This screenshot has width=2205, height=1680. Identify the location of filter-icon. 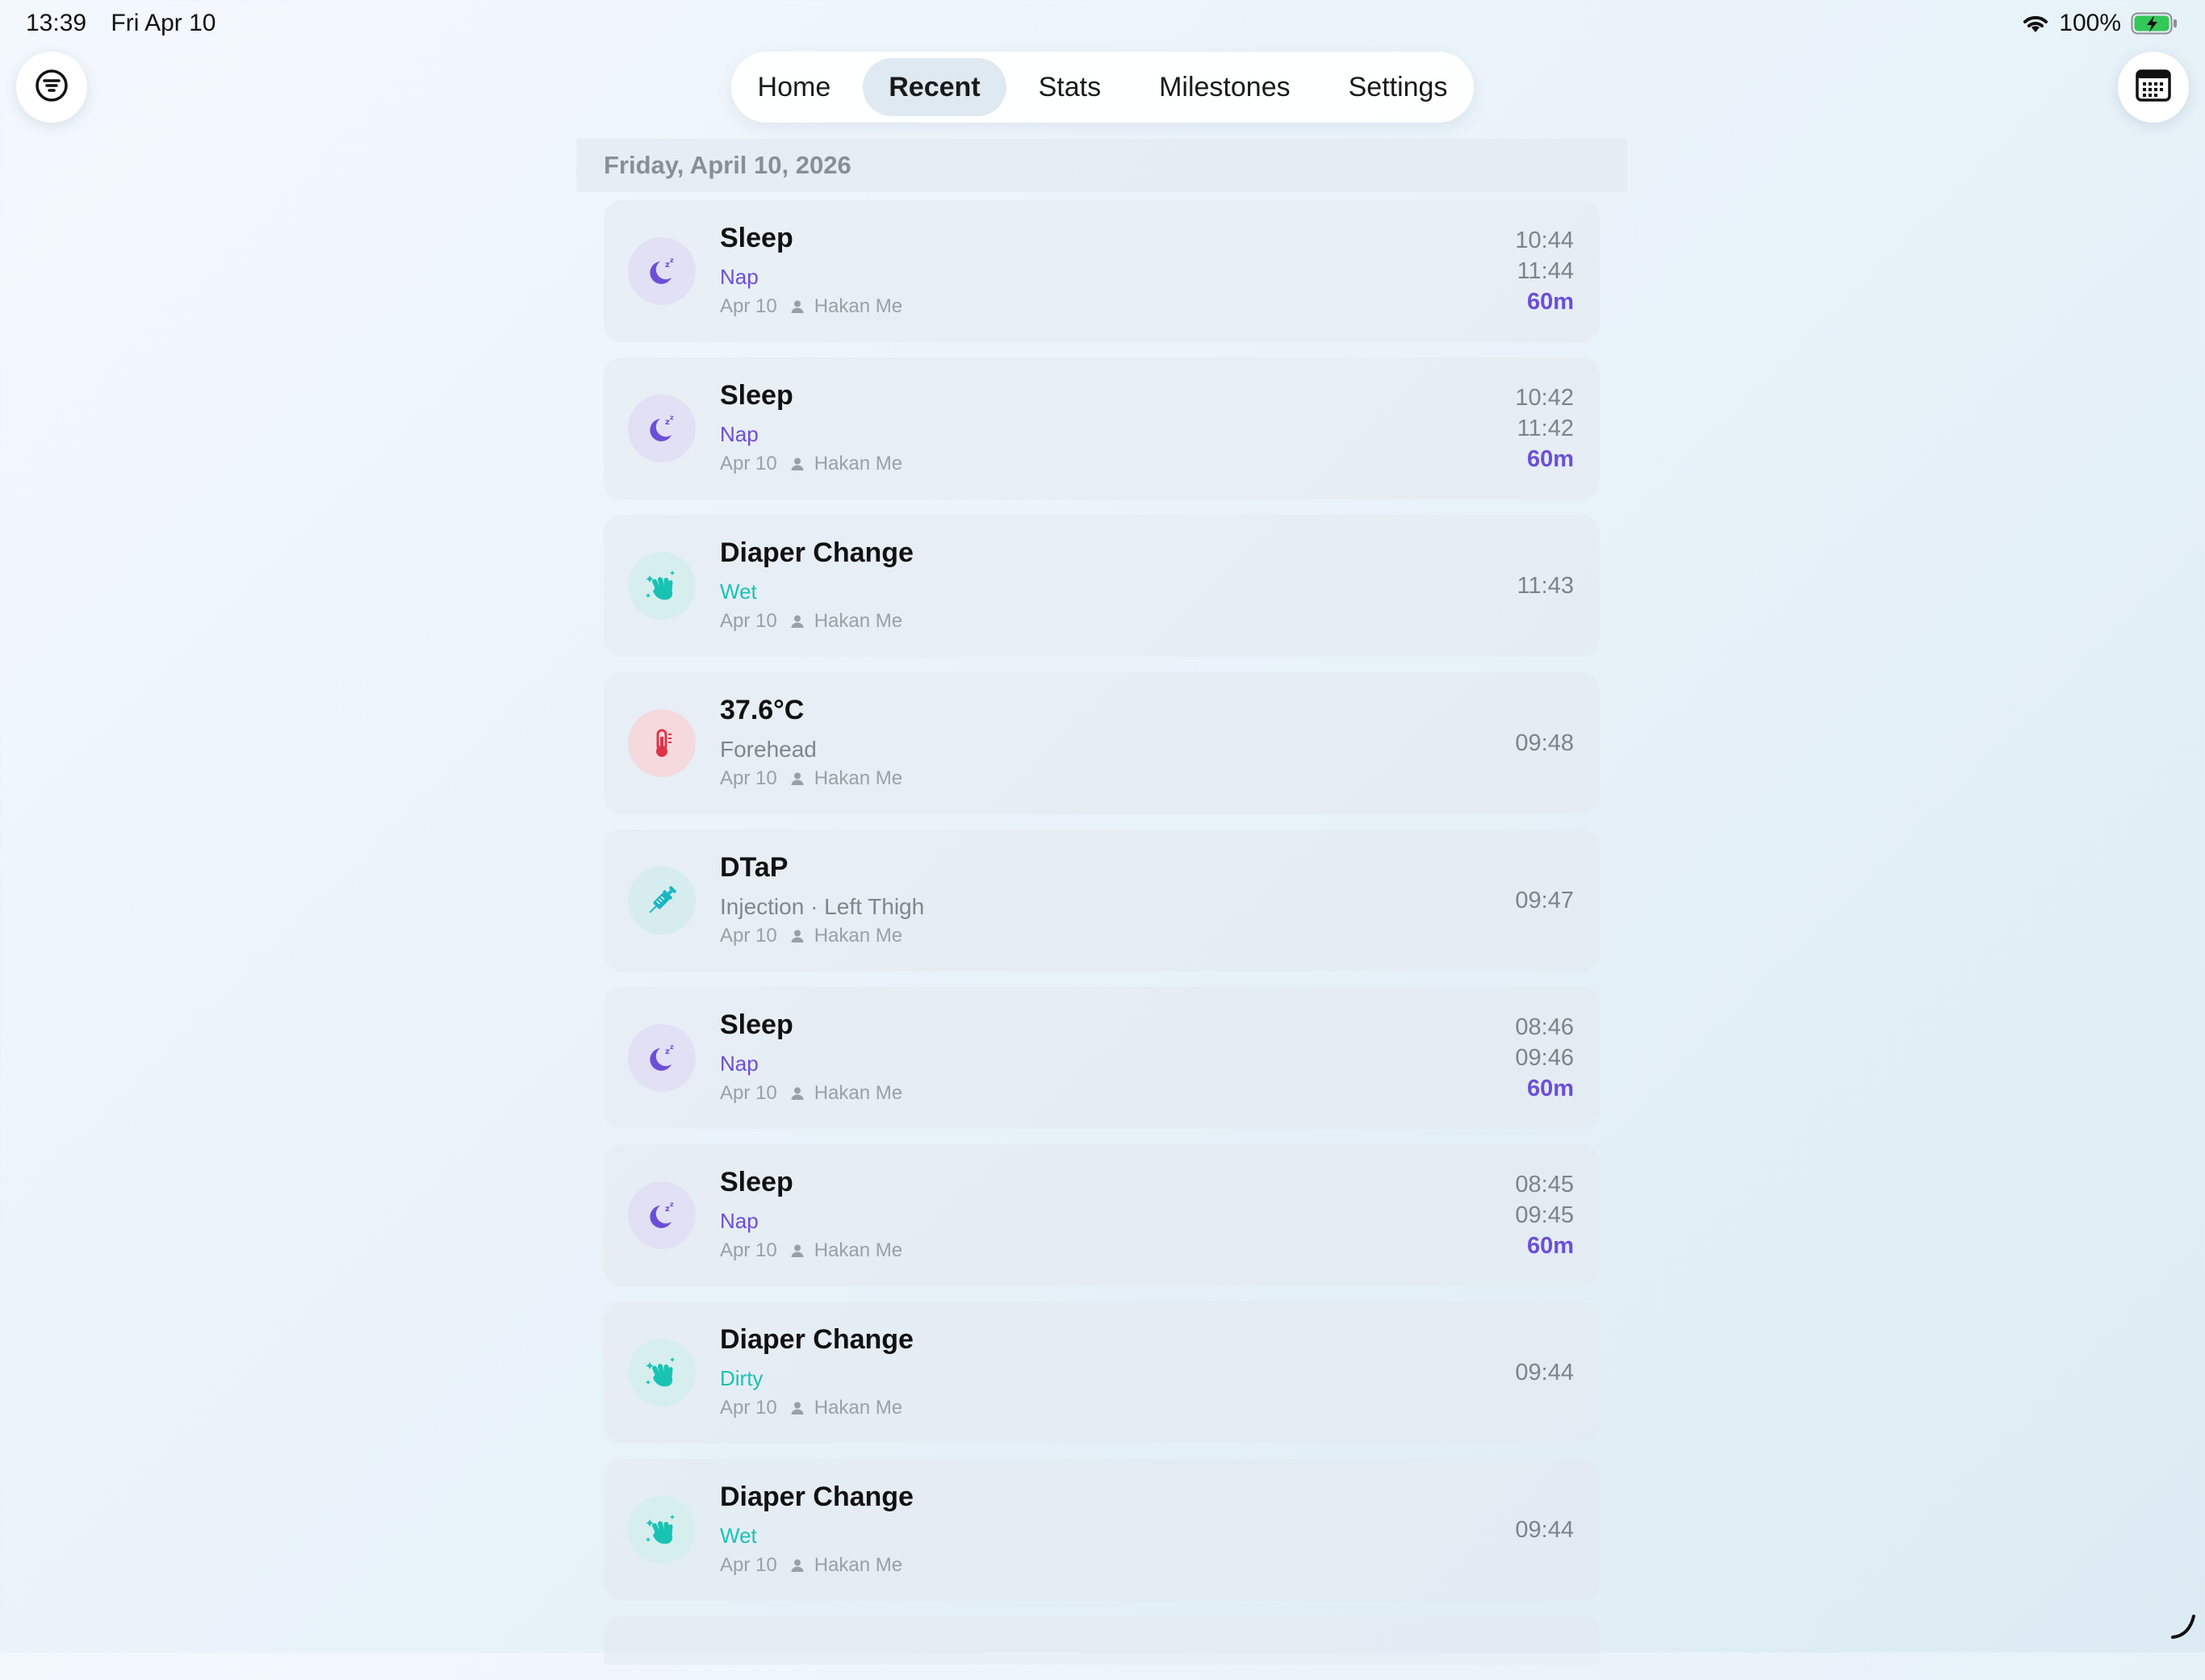
(51, 87).